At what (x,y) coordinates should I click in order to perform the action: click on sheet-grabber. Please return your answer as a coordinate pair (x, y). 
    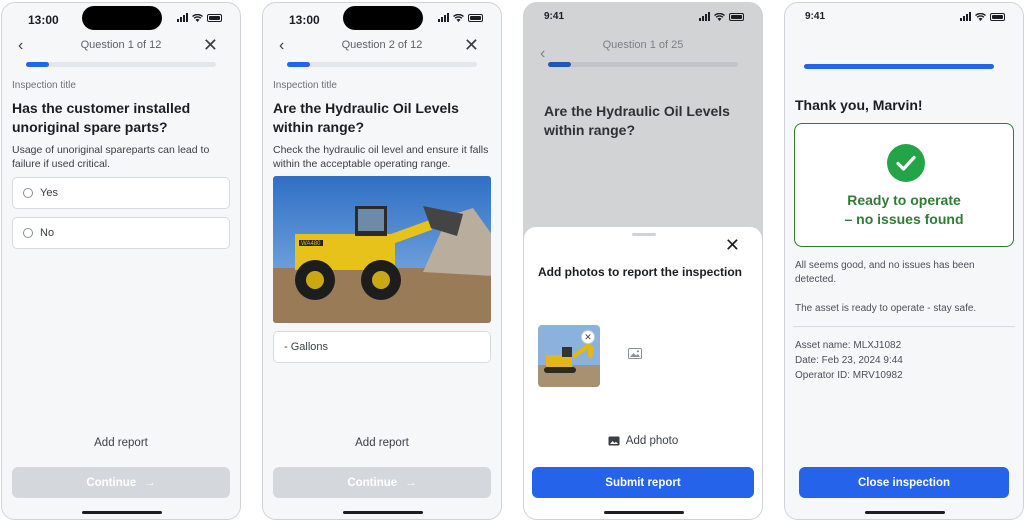
    Looking at the image, I should click on (644, 234).